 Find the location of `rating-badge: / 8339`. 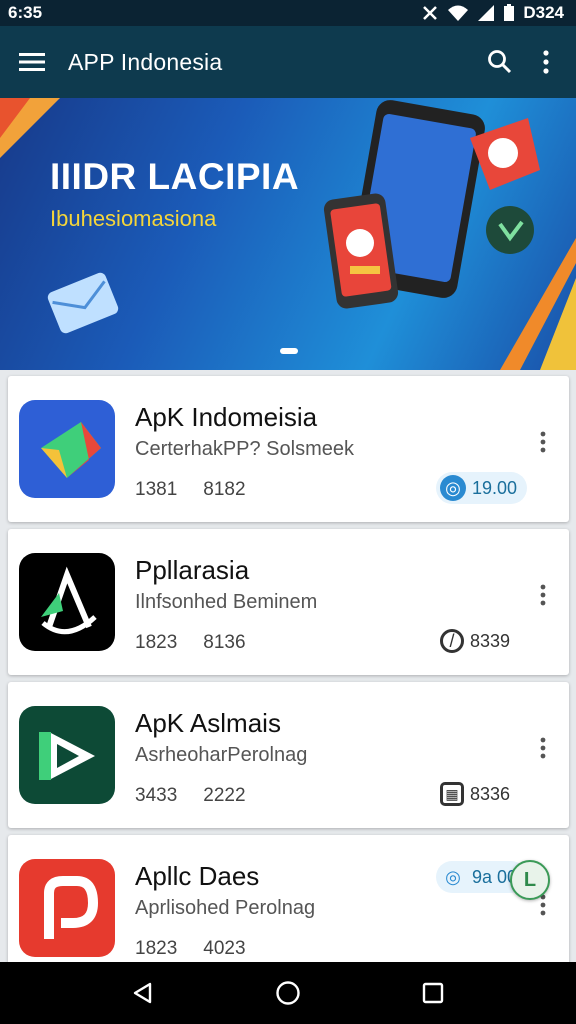

rating-badge: / 8339 is located at coordinates (478, 641).